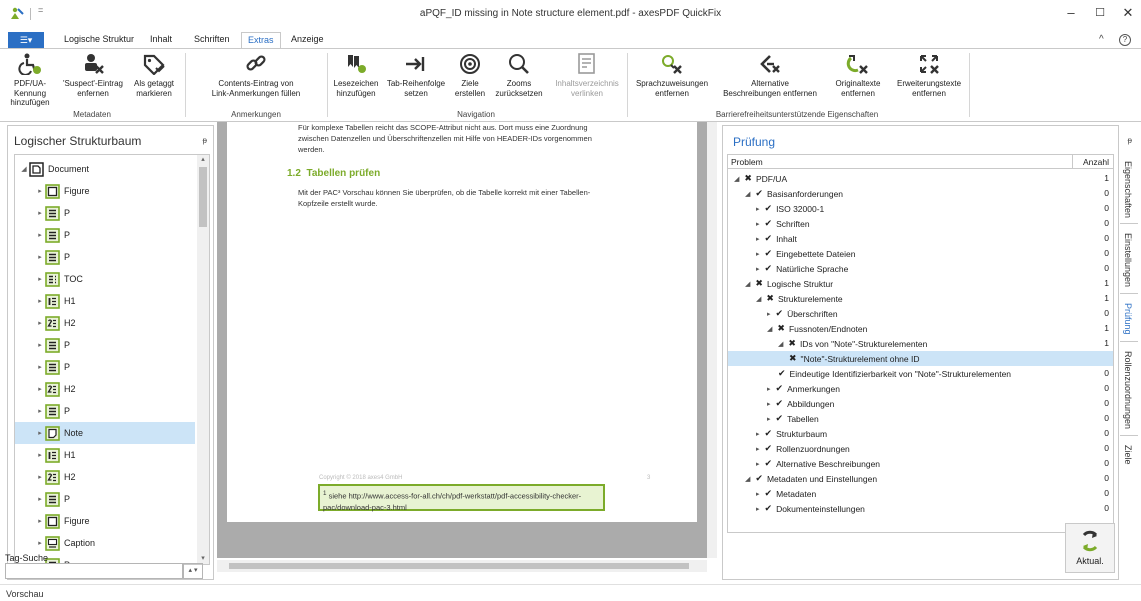  Describe the element at coordinates (470, 75) in the screenshot. I see `targets-create-button: Ziele erstellen` at that location.